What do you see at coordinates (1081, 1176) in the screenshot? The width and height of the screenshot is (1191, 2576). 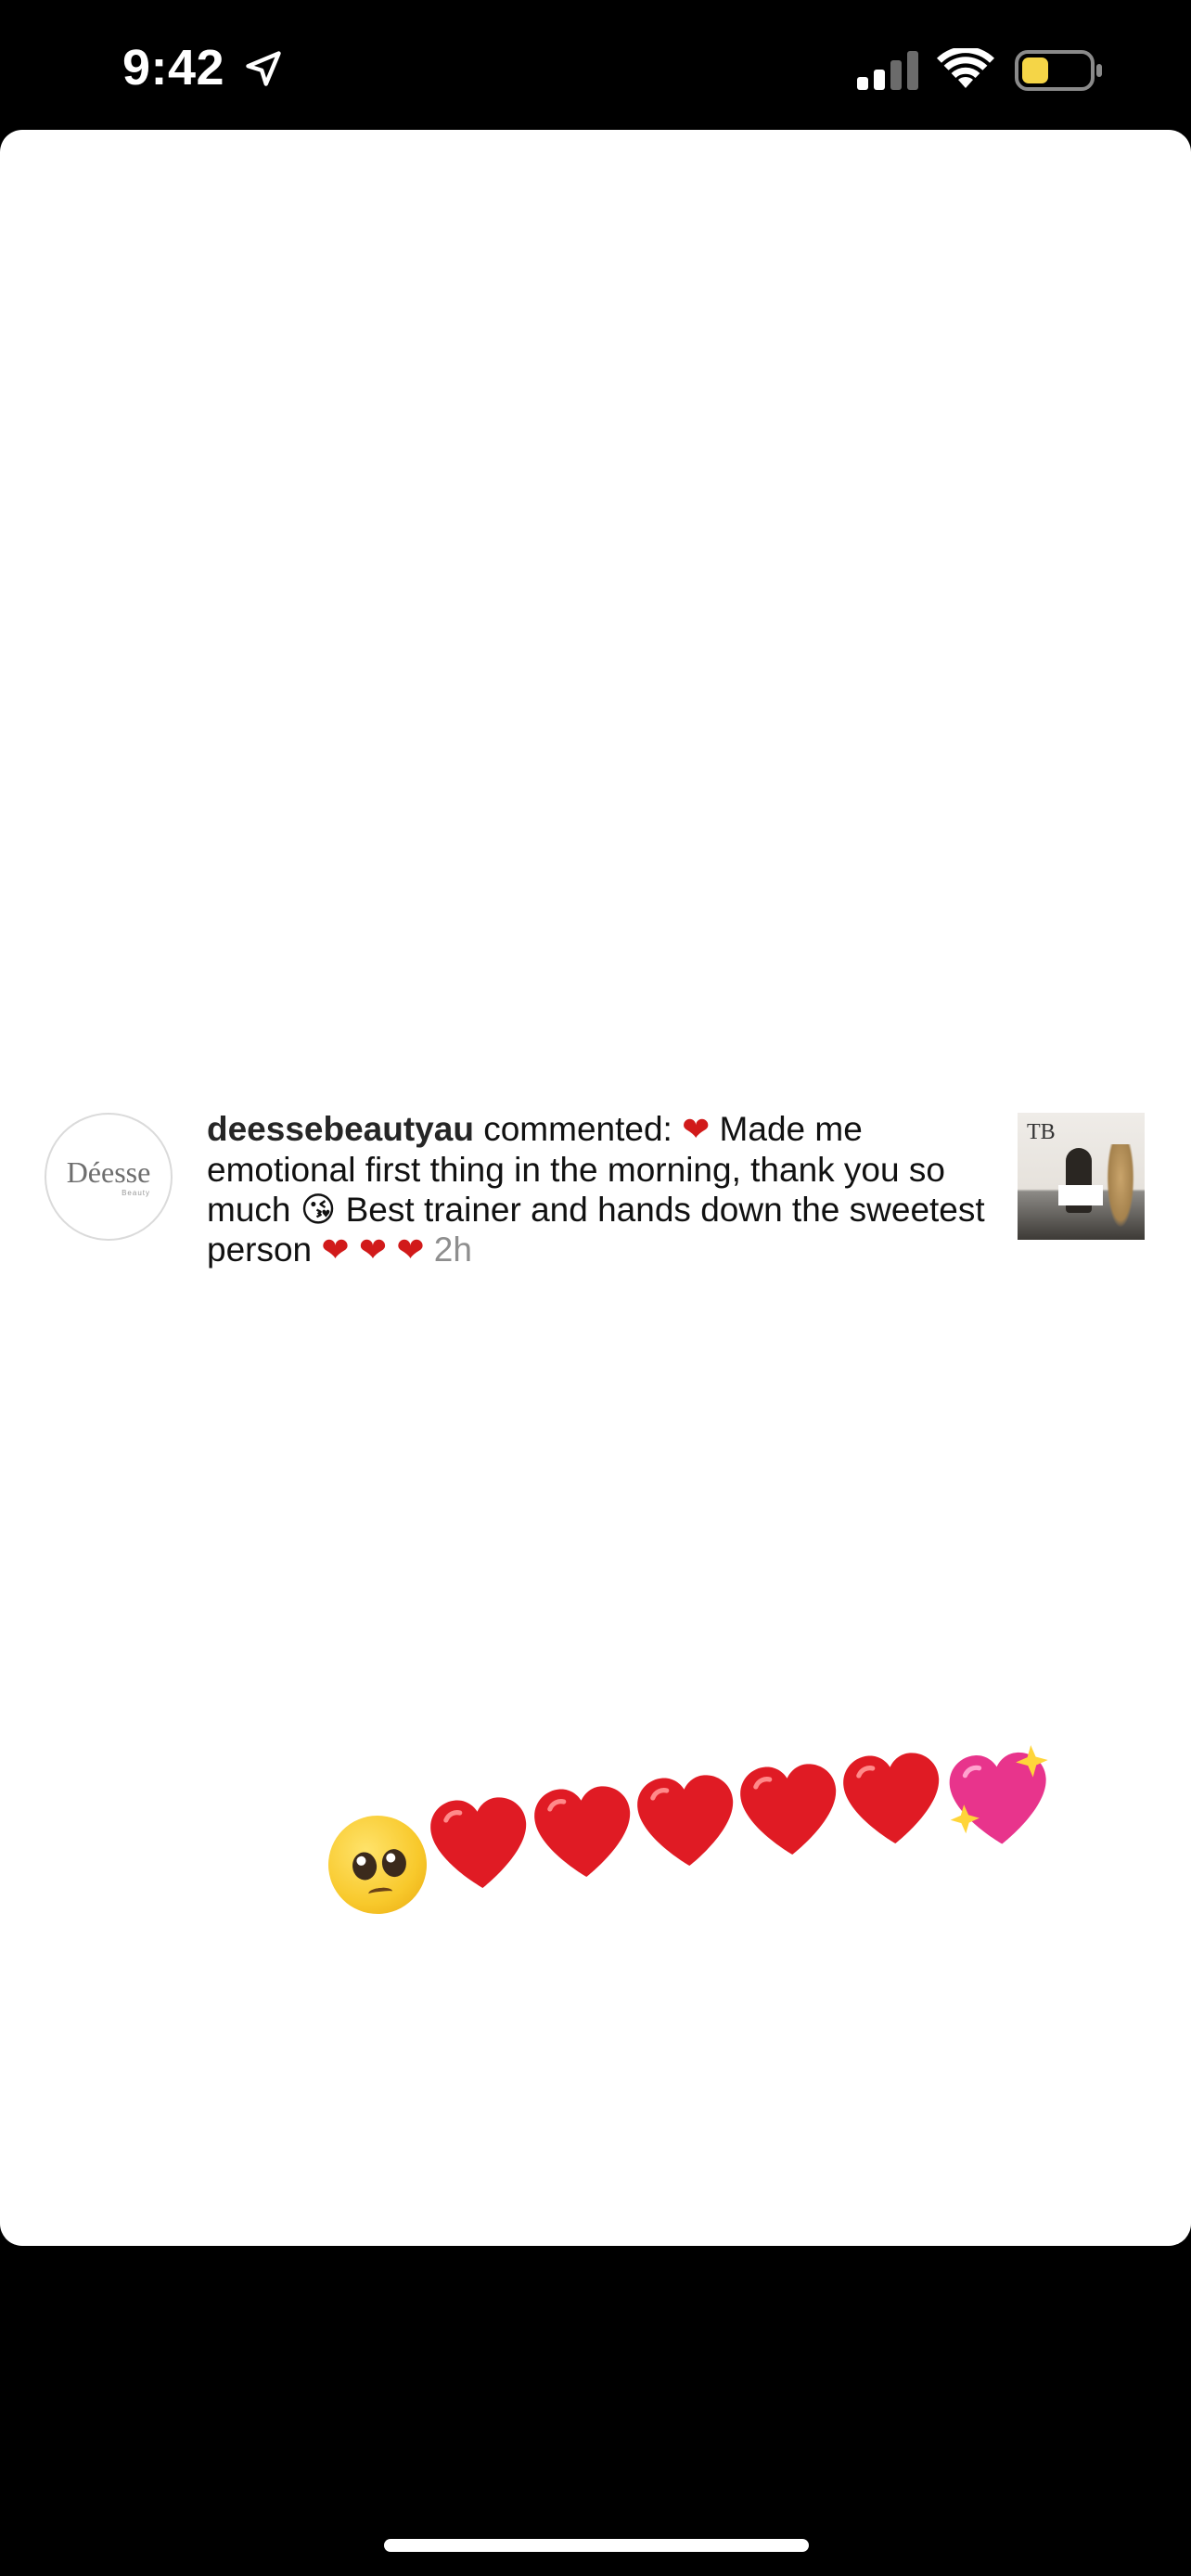 I see `post-thumbnail: TB` at bounding box center [1081, 1176].